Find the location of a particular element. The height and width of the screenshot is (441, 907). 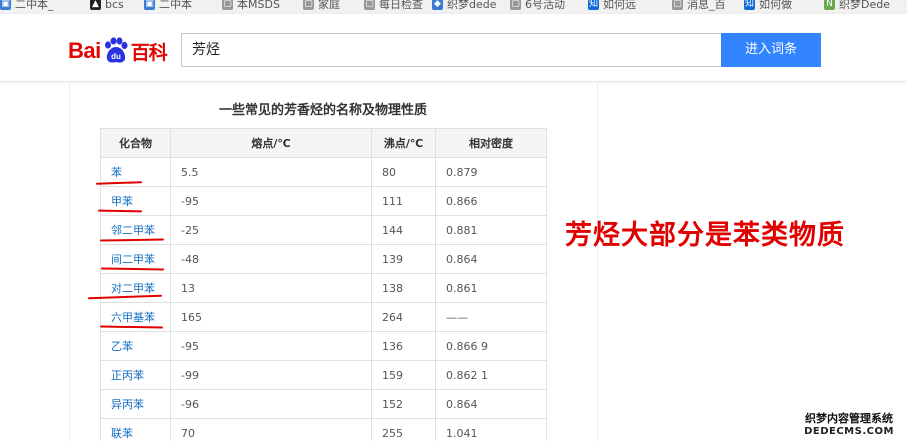

relative-density-cell: 1.041 is located at coordinates (491, 429).